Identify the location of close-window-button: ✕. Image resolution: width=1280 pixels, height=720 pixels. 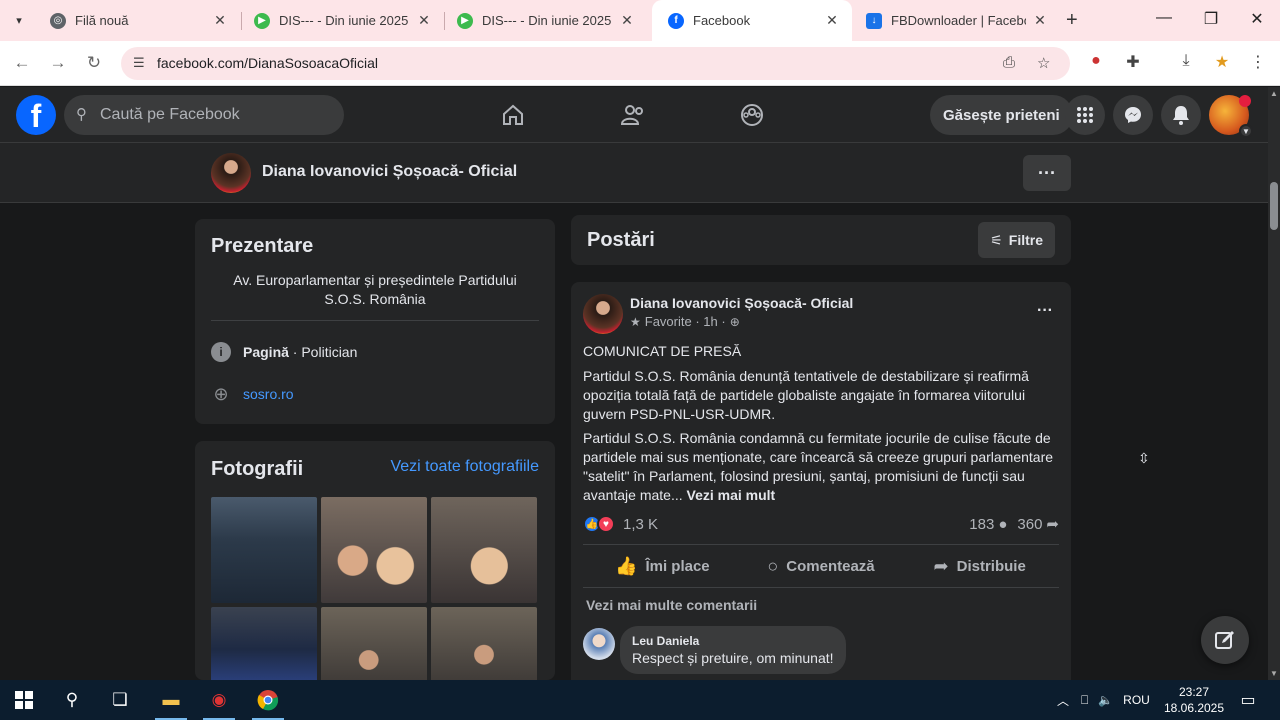
(1257, 19).